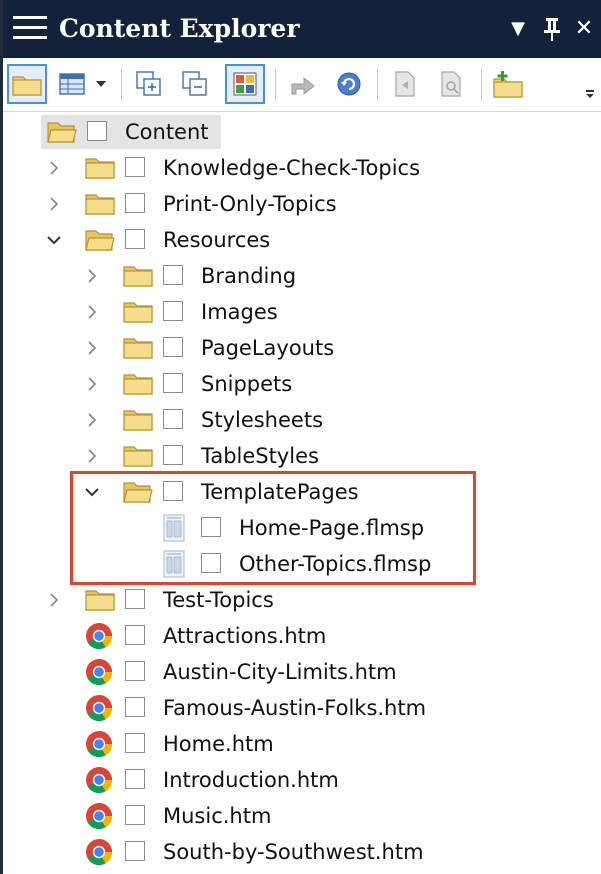 The height and width of the screenshot is (874, 601). Describe the element at coordinates (302, 168) in the screenshot. I see `tree-row: Knowledge-Check-Topics` at that location.